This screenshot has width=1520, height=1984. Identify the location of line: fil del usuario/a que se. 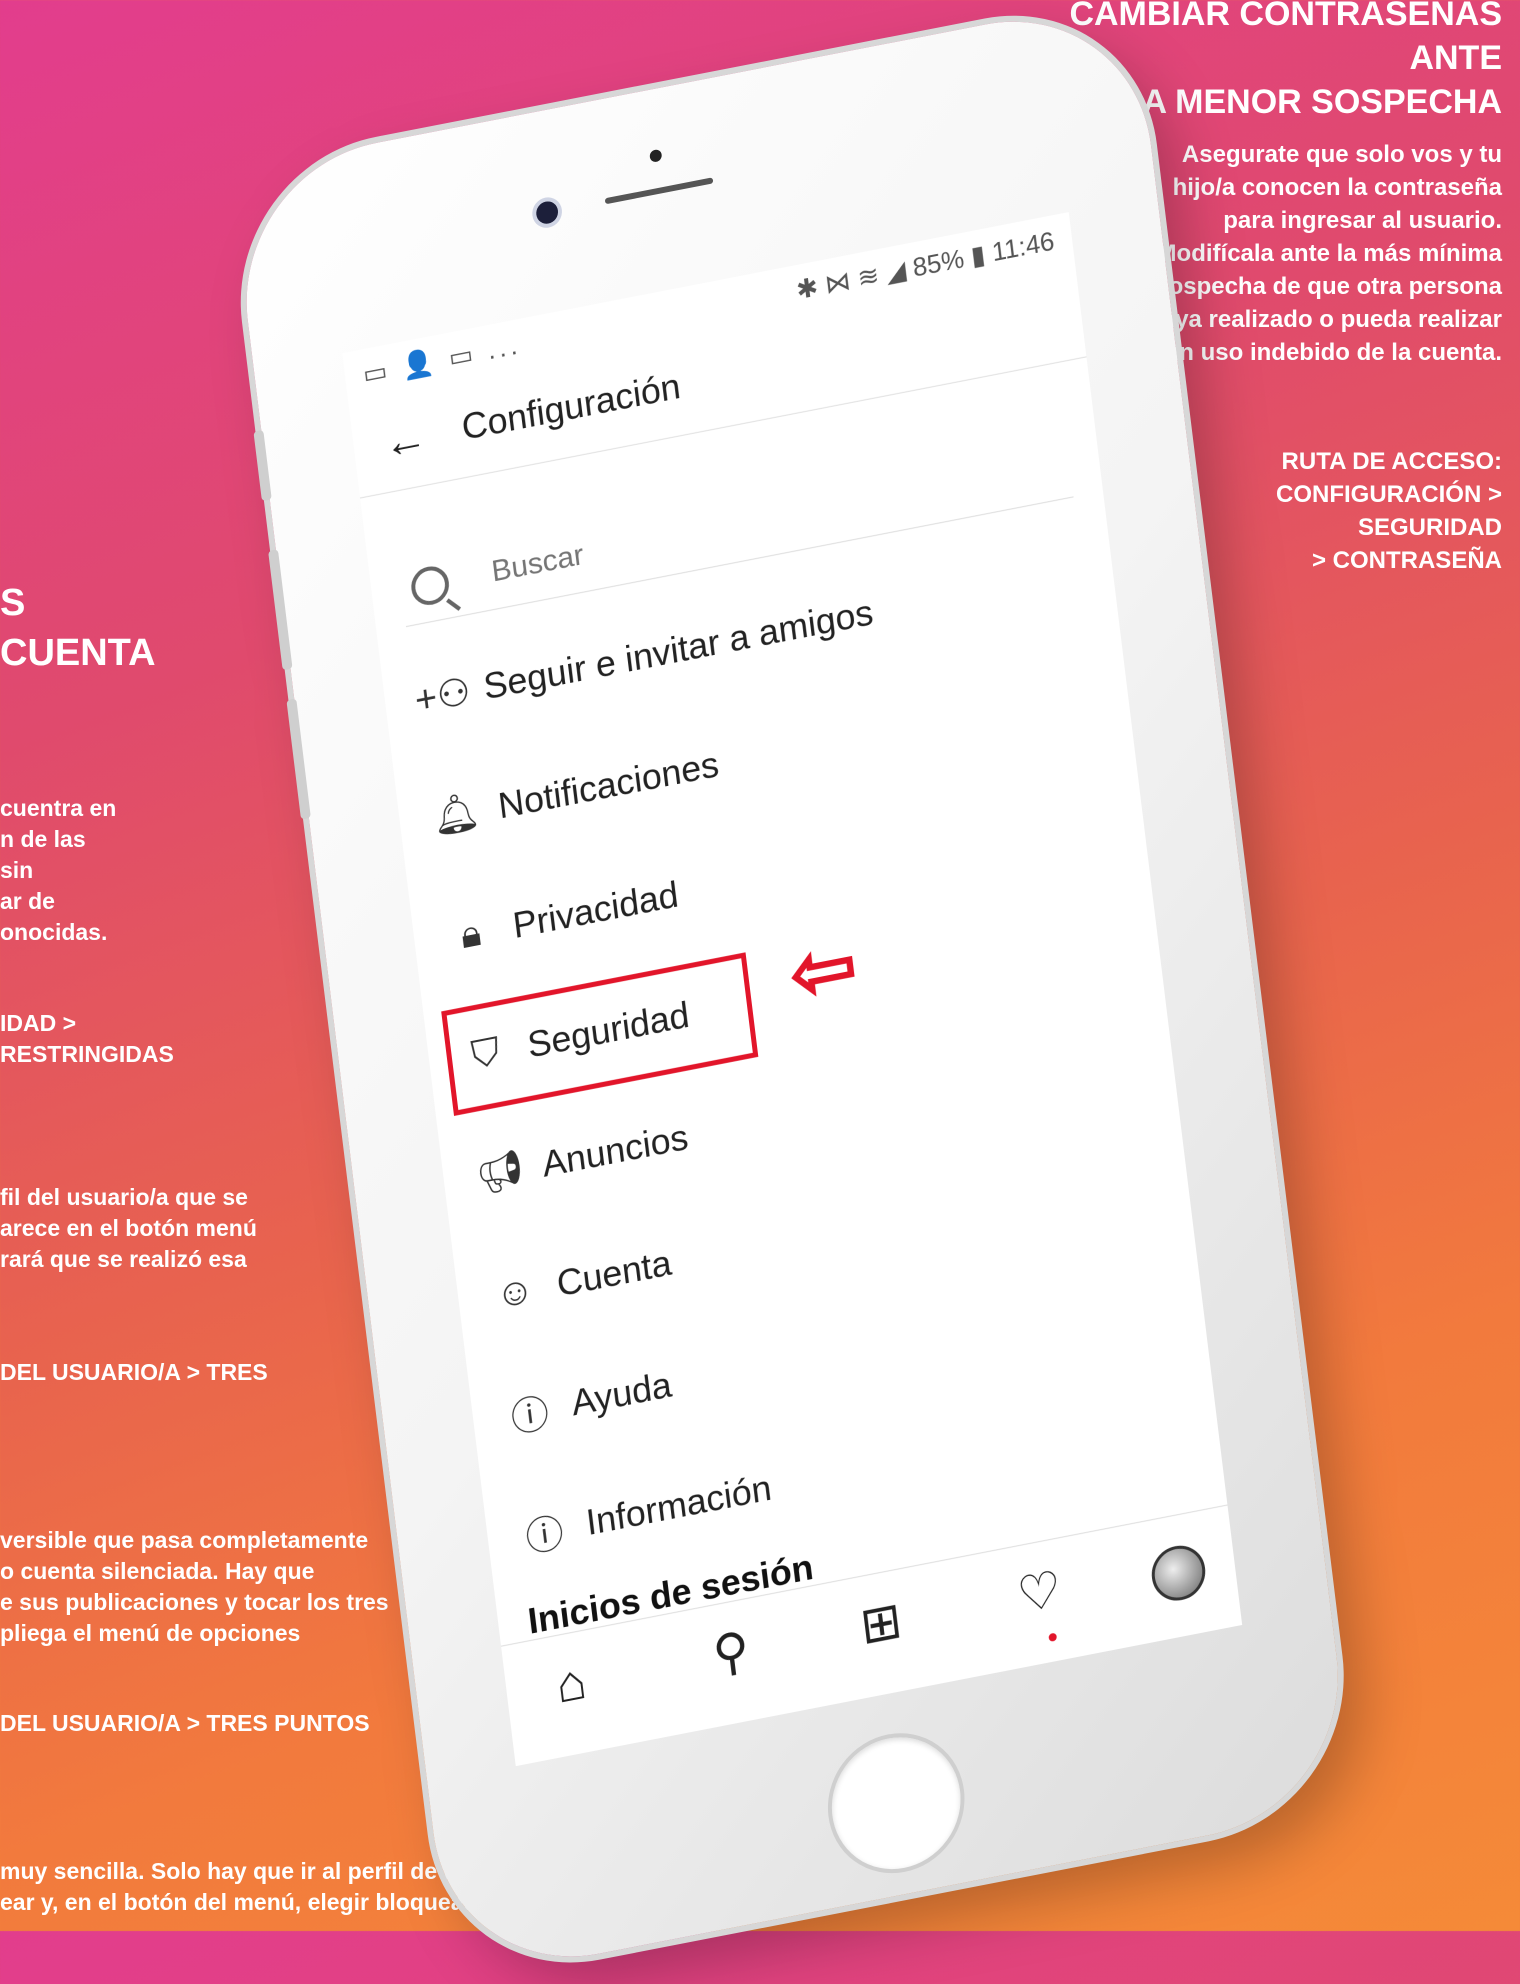
(124, 1197).